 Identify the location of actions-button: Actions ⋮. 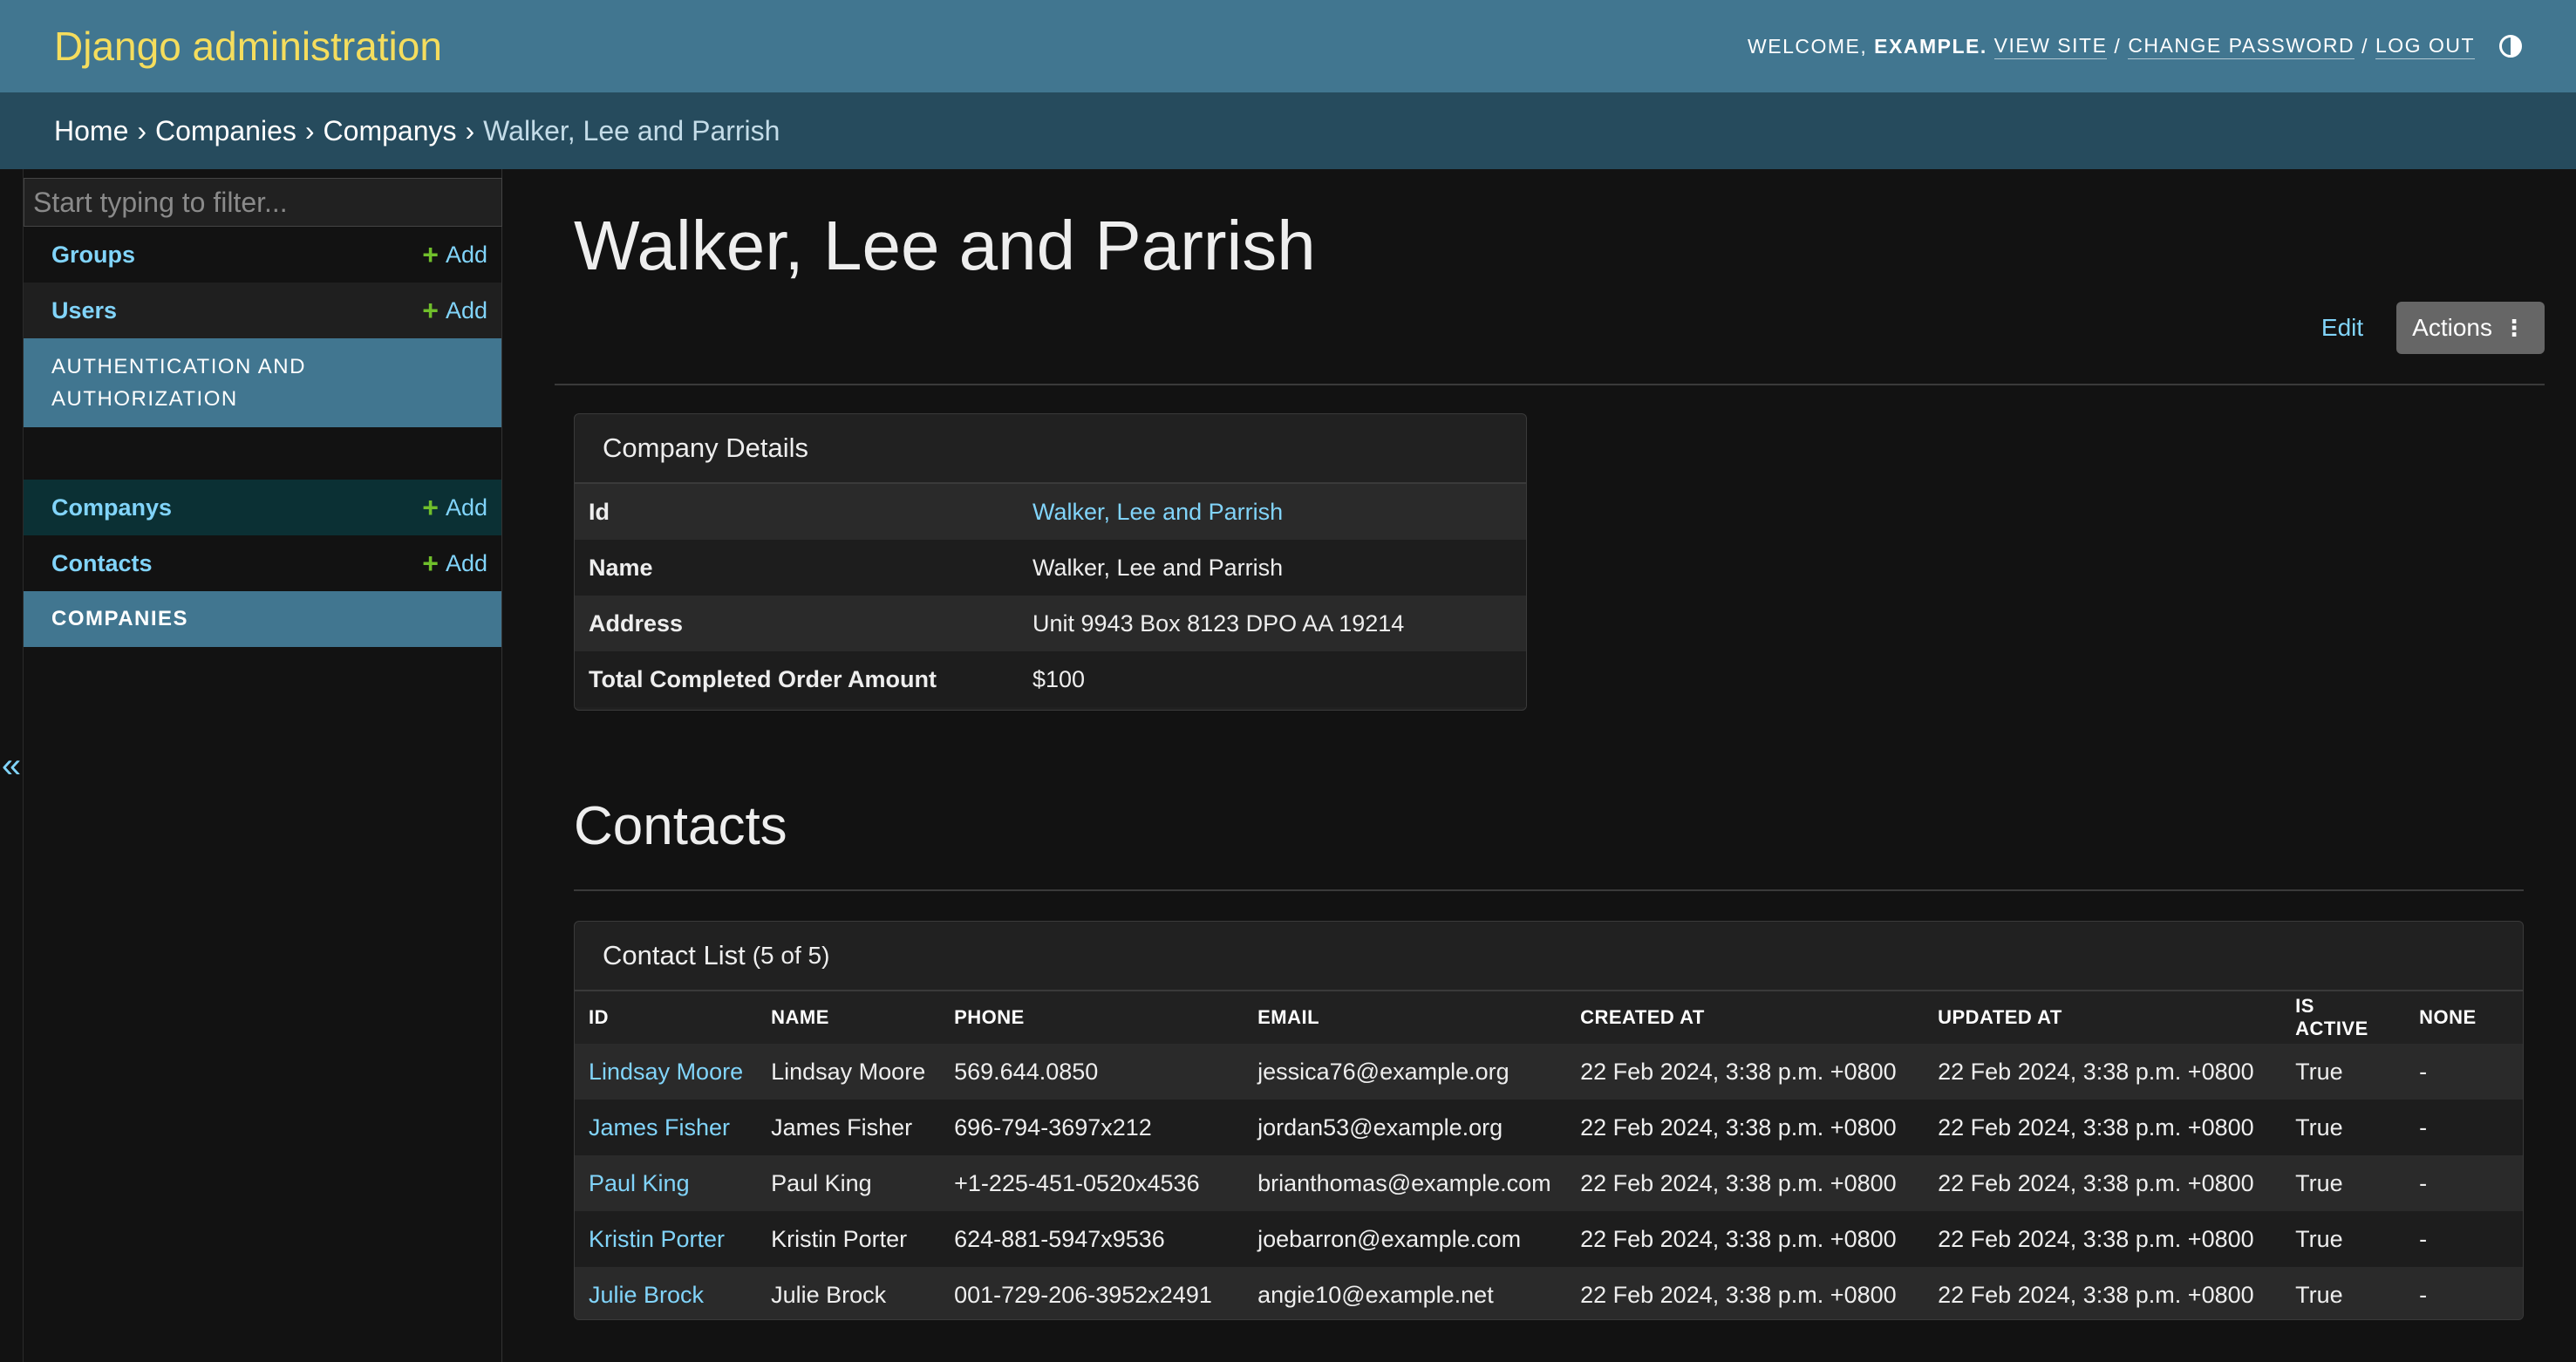
(2470, 328).